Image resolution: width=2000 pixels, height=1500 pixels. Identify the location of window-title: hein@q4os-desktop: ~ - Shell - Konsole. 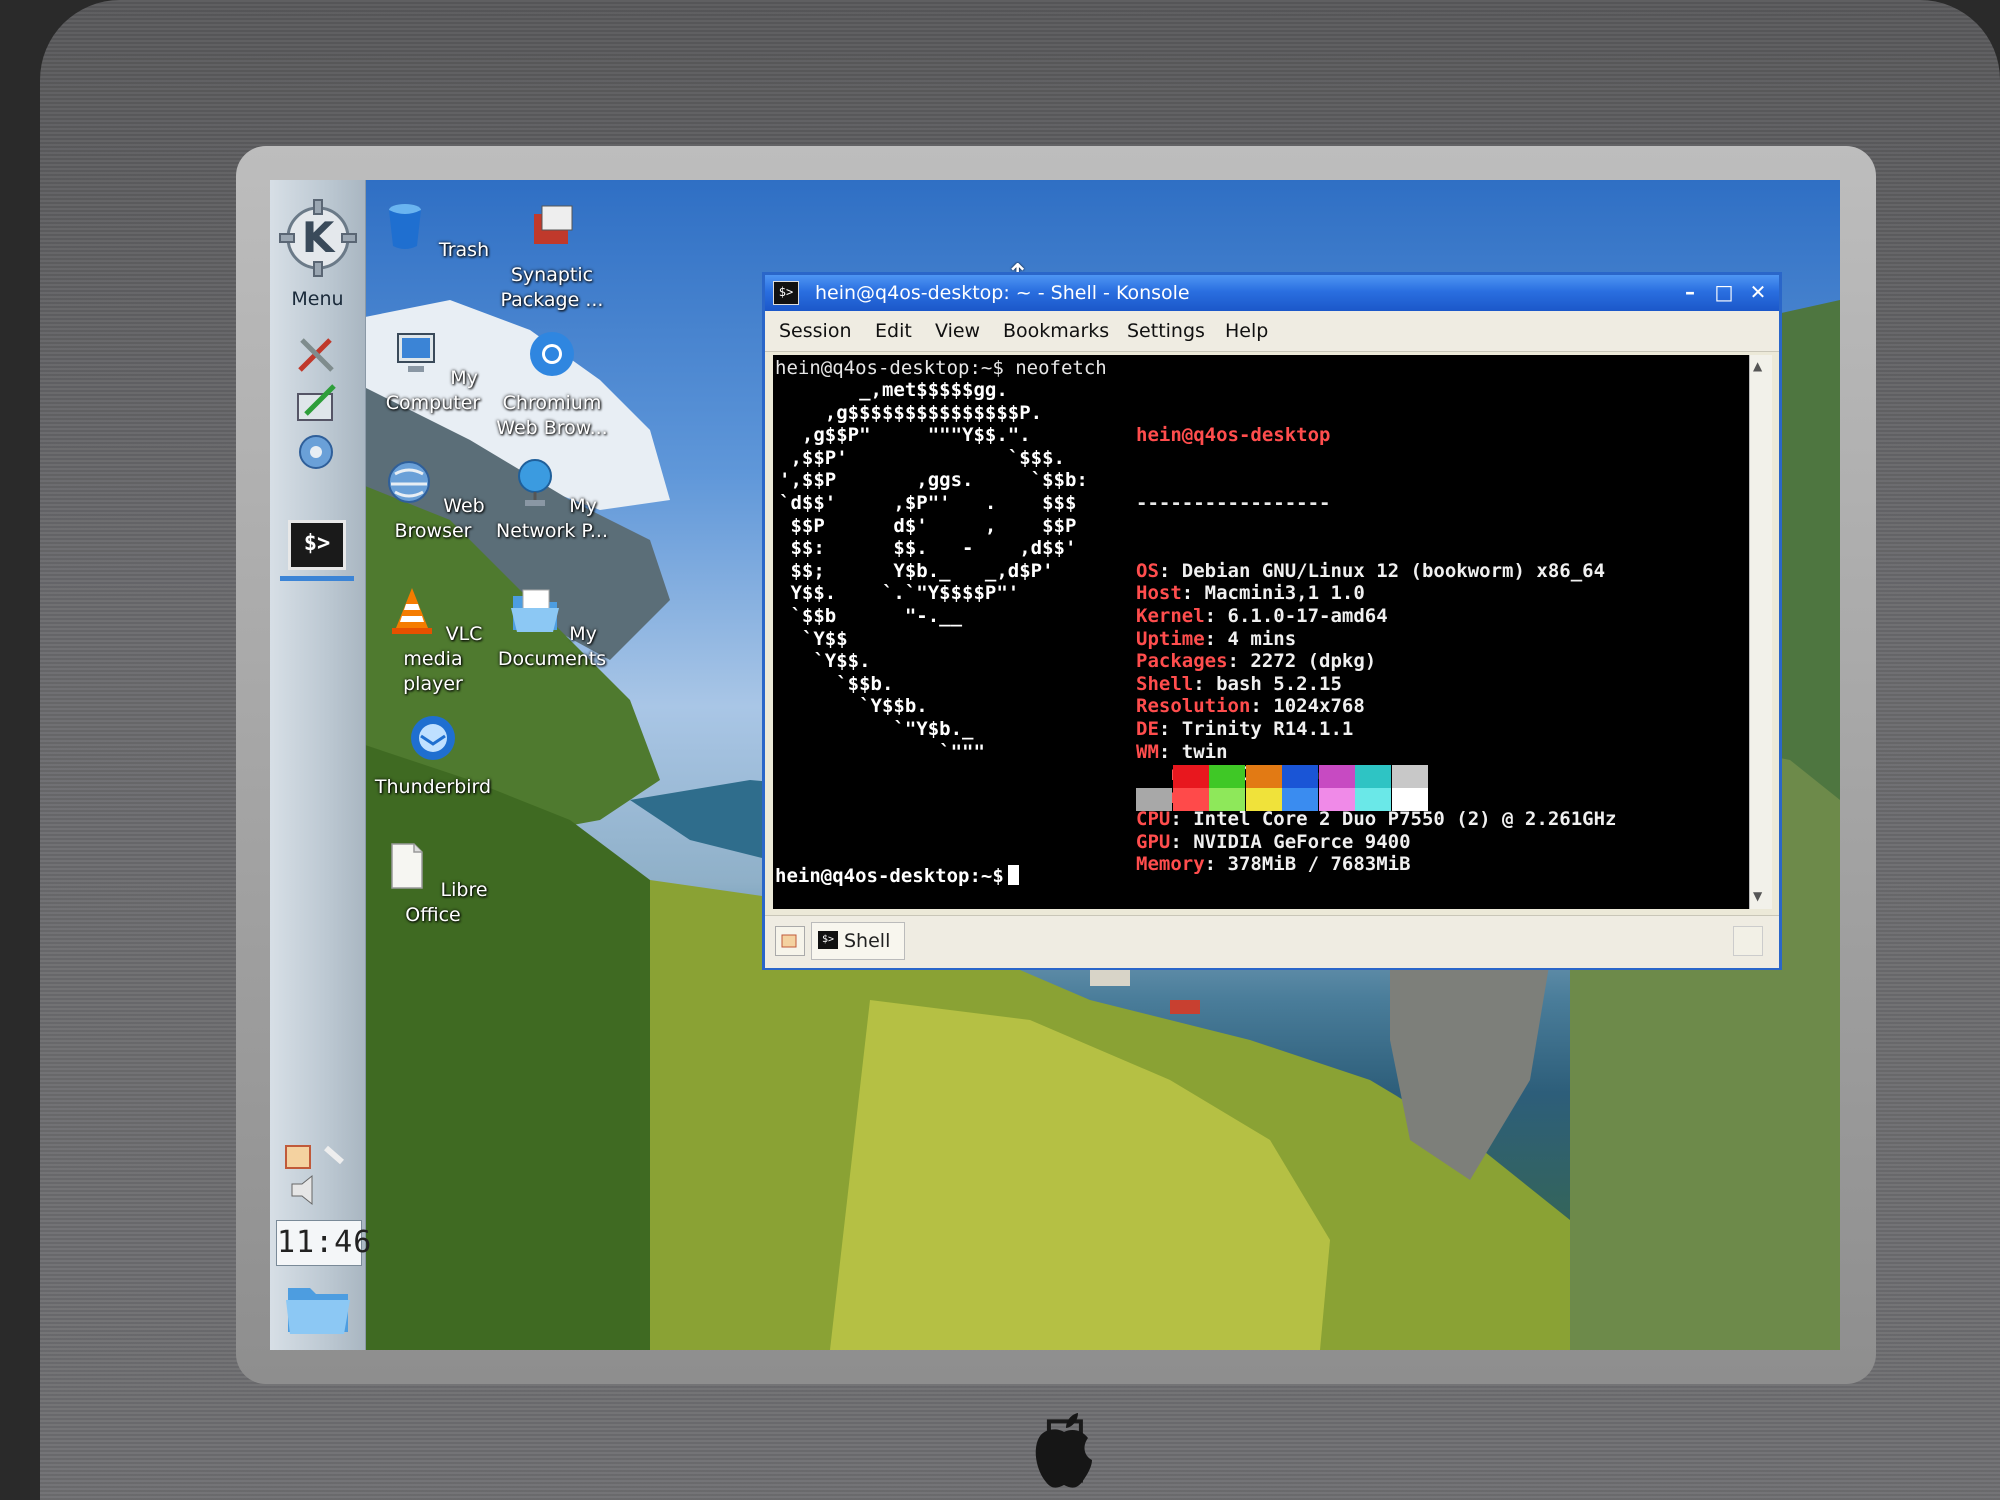
(1002, 293).